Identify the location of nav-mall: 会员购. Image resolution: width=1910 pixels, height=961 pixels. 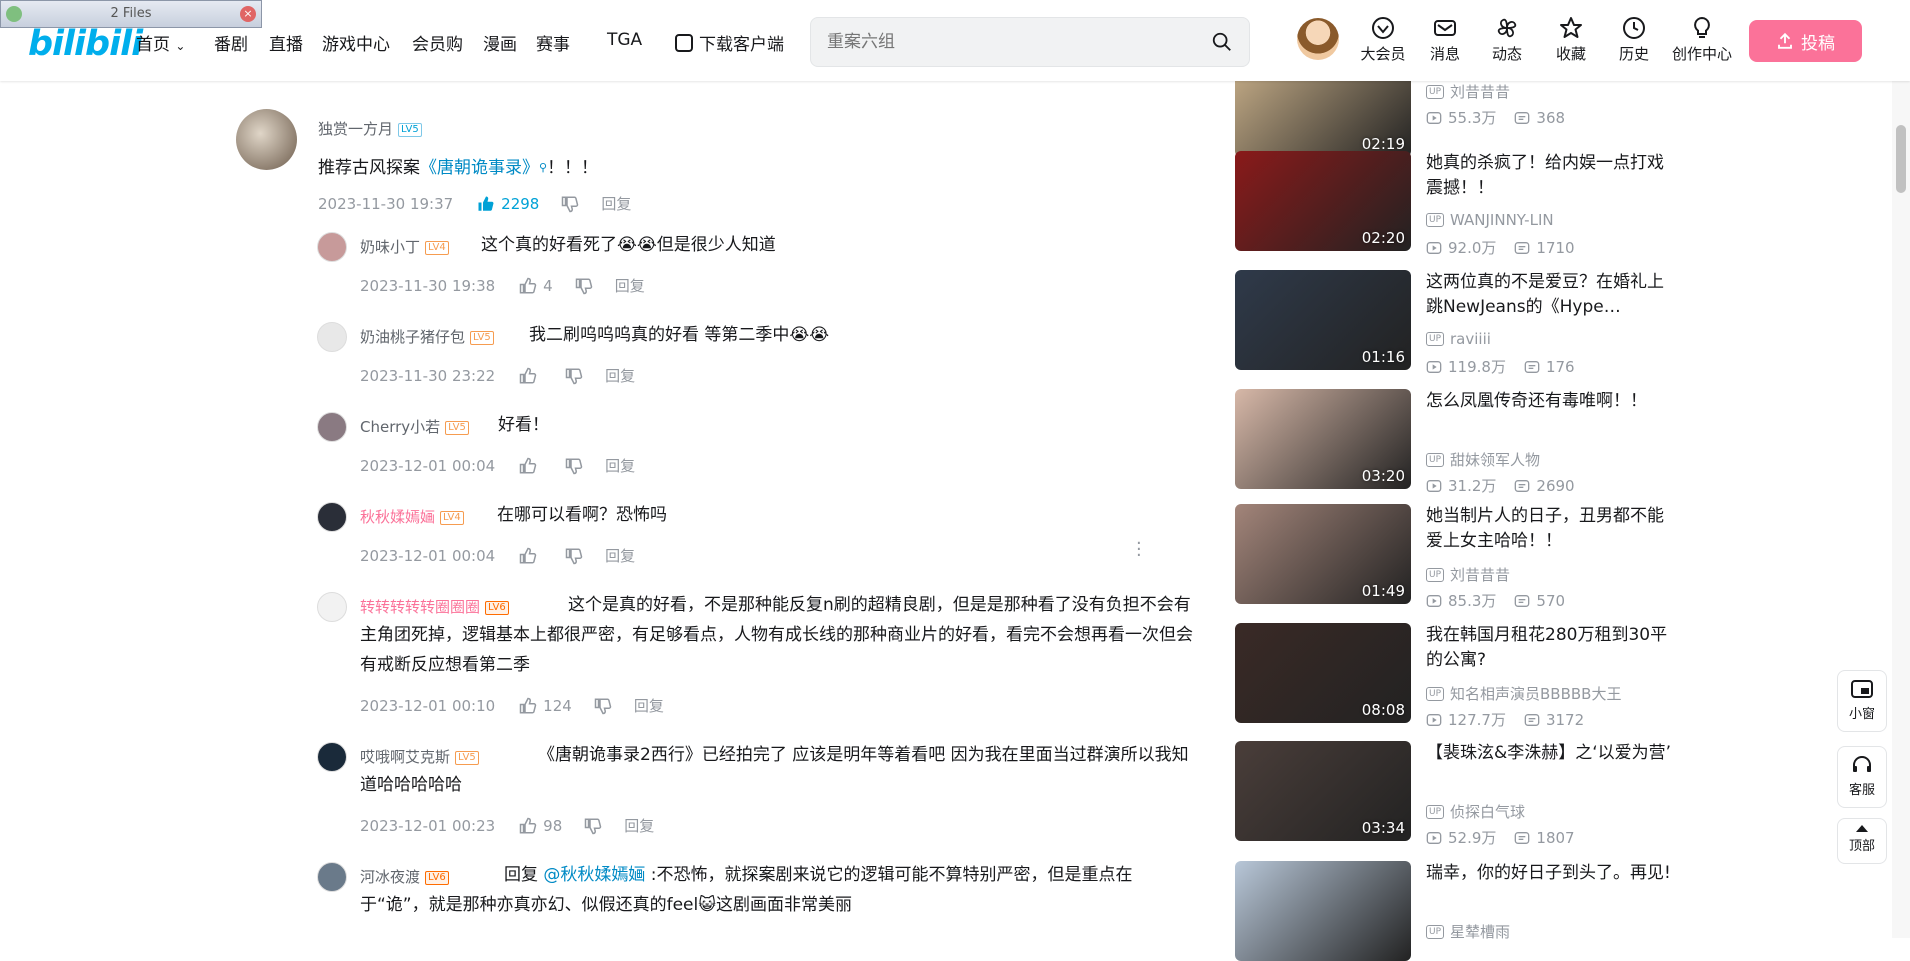
(437, 42).